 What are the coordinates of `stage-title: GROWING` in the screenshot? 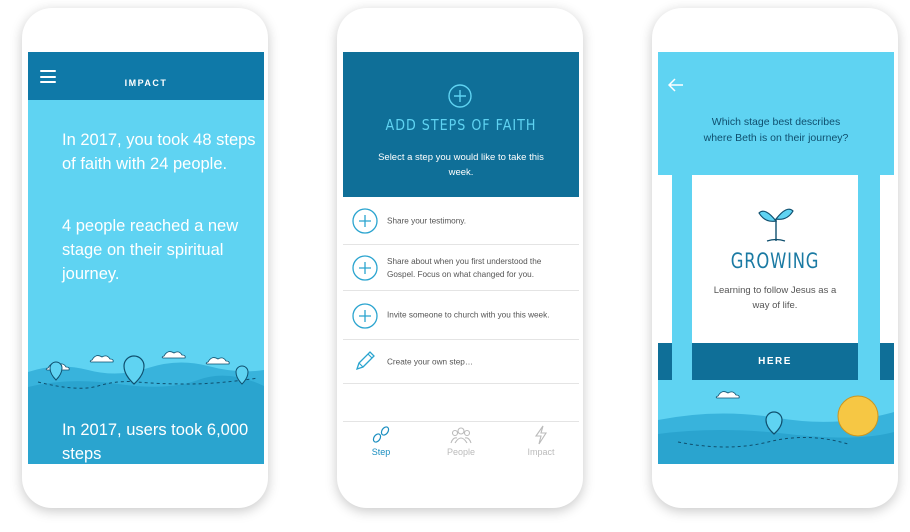 It's located at (775, 261).